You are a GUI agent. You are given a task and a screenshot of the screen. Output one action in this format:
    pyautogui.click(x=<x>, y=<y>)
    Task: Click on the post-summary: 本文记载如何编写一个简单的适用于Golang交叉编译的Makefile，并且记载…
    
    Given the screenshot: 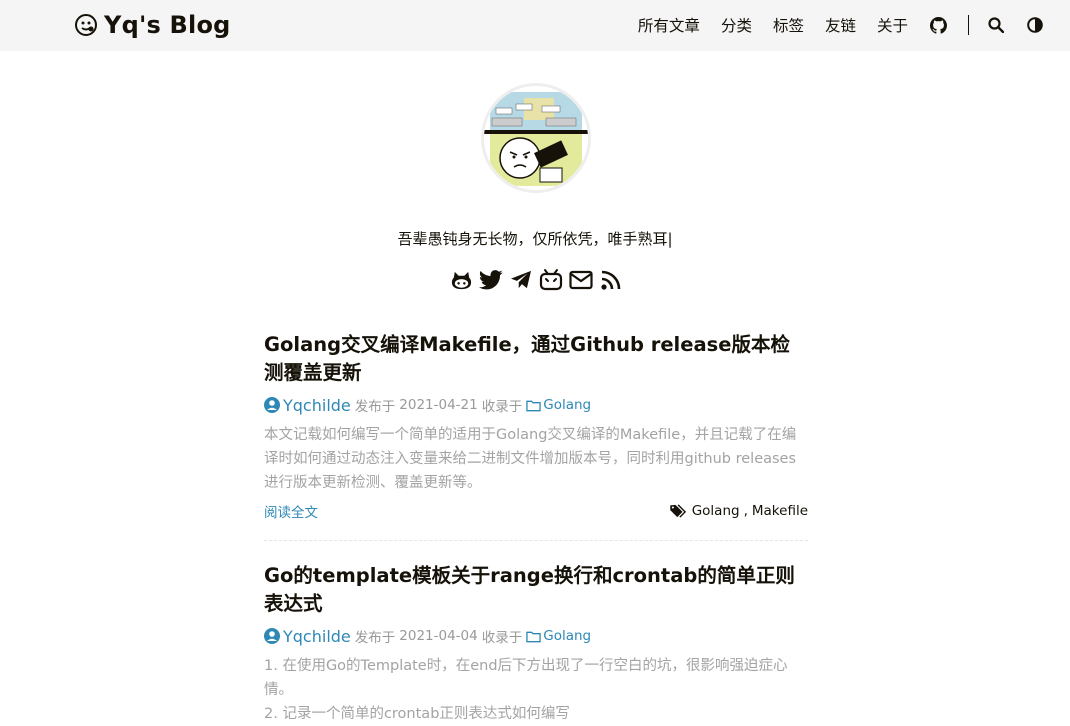 What is the action you would take?
    pyautogui.click(x=530, y=459)
    